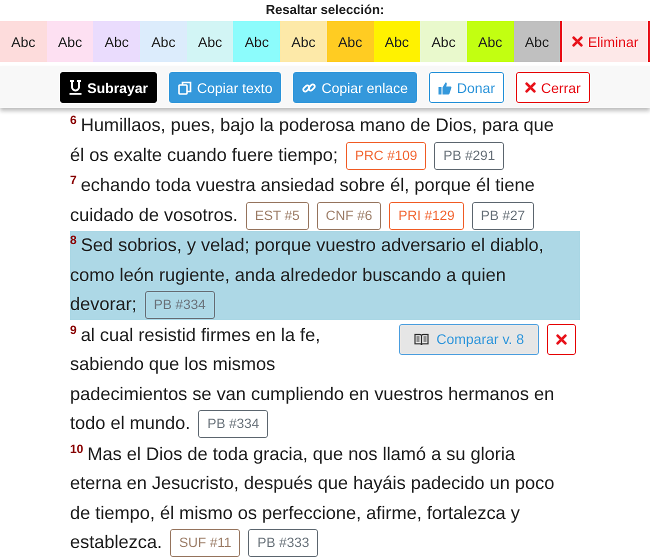 This screenshot has width=650, height=560. What do you see at coordinates (312, 394) in the screenshot?
I see `verse-text: padecimientos se van cumpliendo en vuestros hermanos en` at bounding box center [312, 394].